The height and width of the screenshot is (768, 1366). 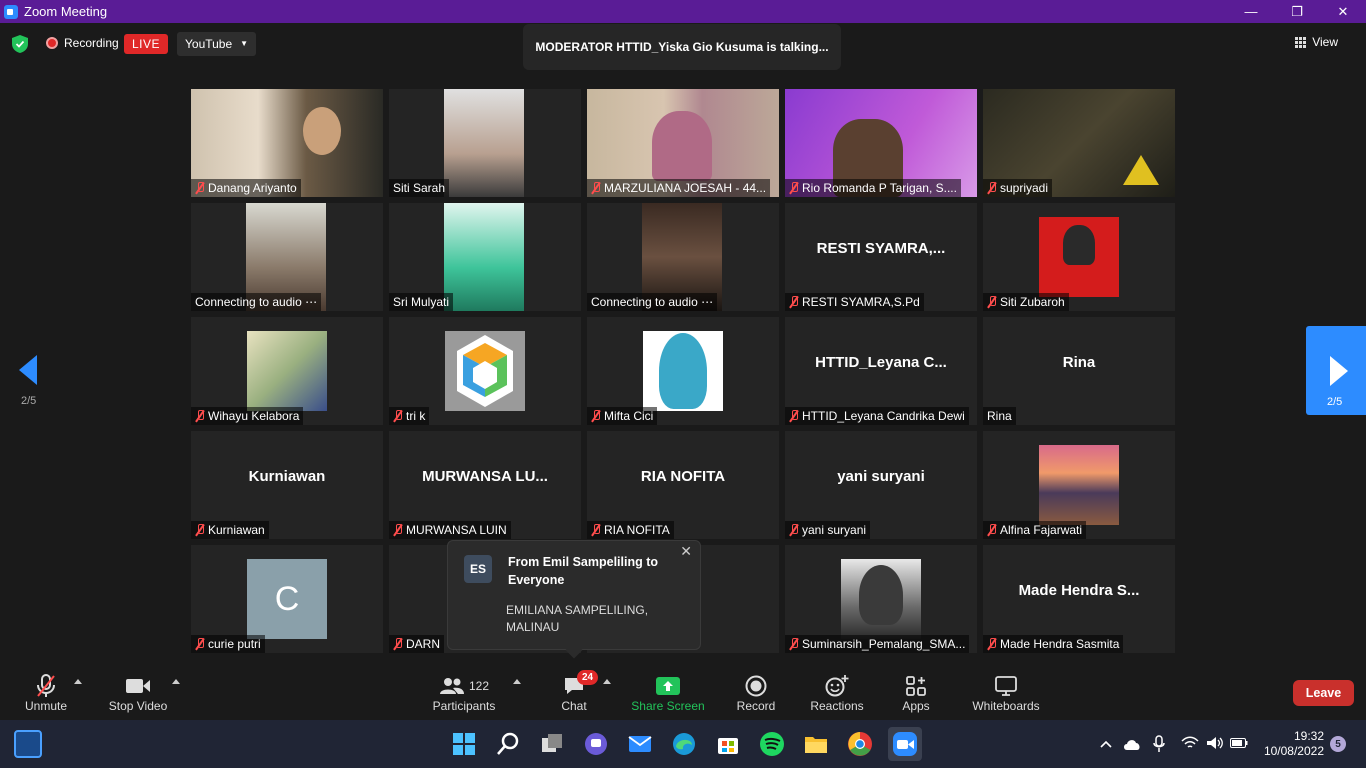 I want to click on record-label: Record, so click(x=756, y=706).